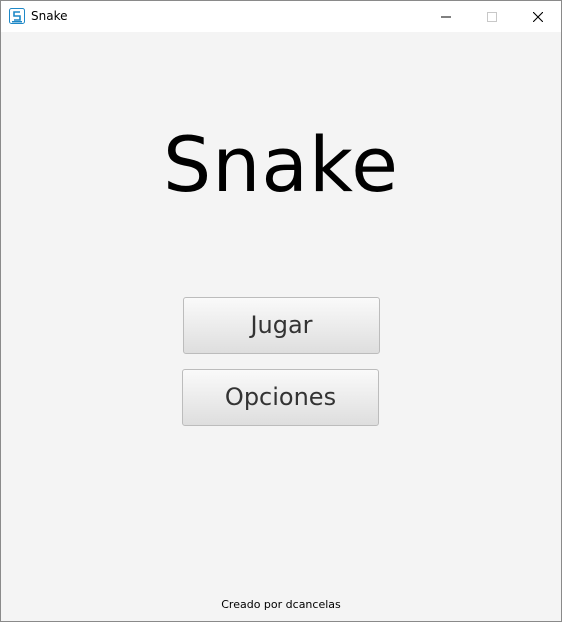 Image resolution: width=562 pixels, height=622 pixels. What do you see at coordinates (49, 16) in the screenshot?
I see `window-title: Snake` at bounding box center [49, 16].